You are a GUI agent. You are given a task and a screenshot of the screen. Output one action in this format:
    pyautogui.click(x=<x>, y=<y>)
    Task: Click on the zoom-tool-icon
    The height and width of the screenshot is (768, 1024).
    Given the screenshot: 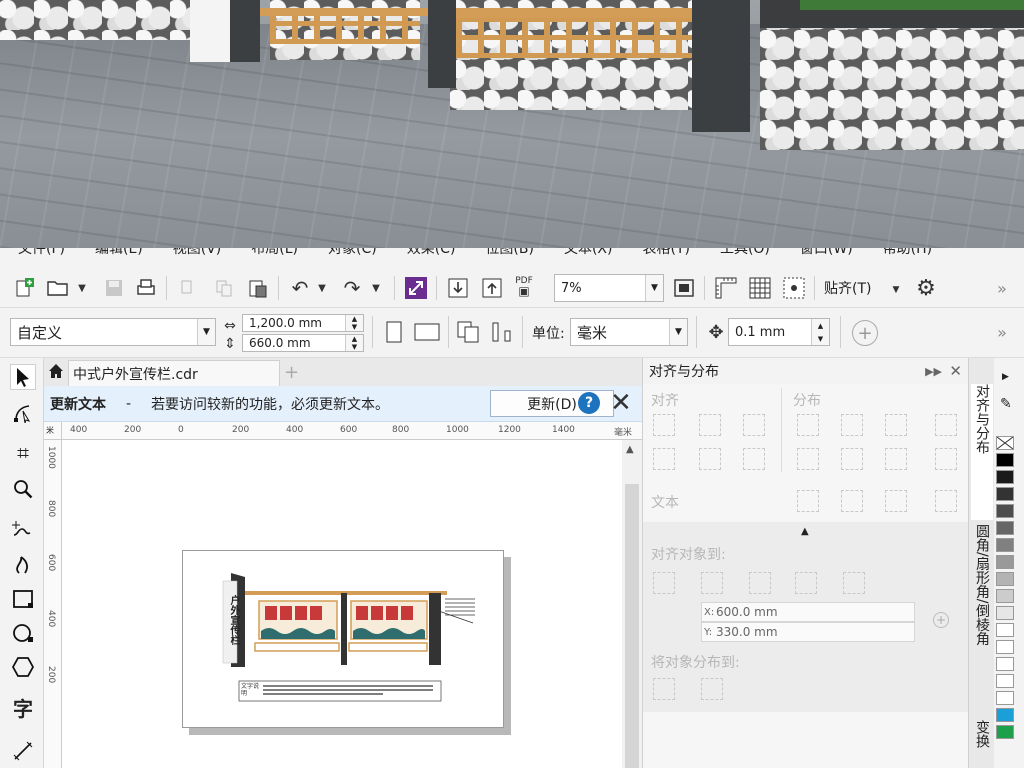 What is the action you would take?
    pyautogui.click(x=23, y=489)
    